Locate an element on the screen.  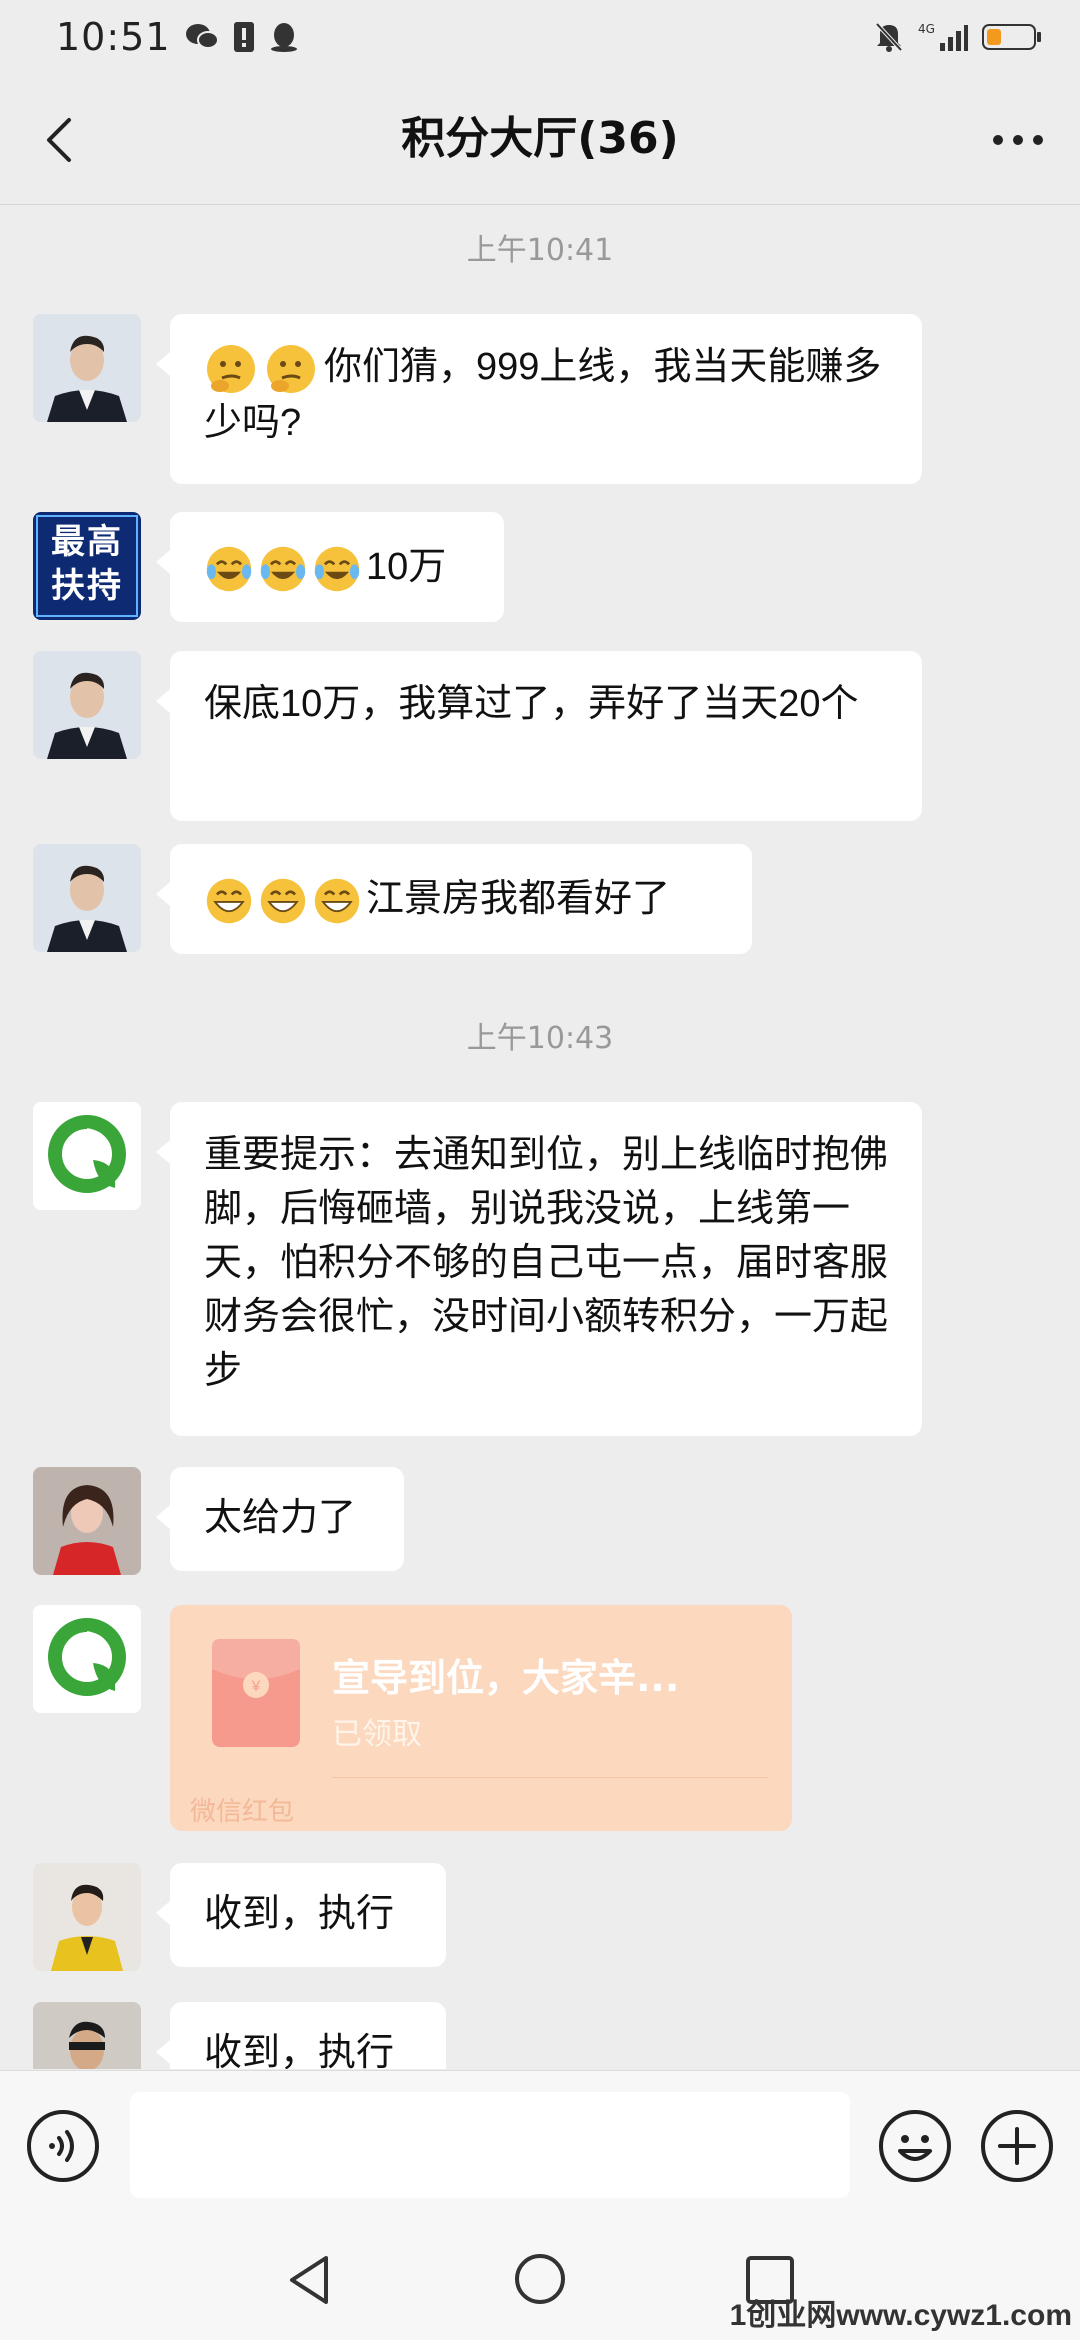
mute-bell-icon is located at coordinates (889, 37).